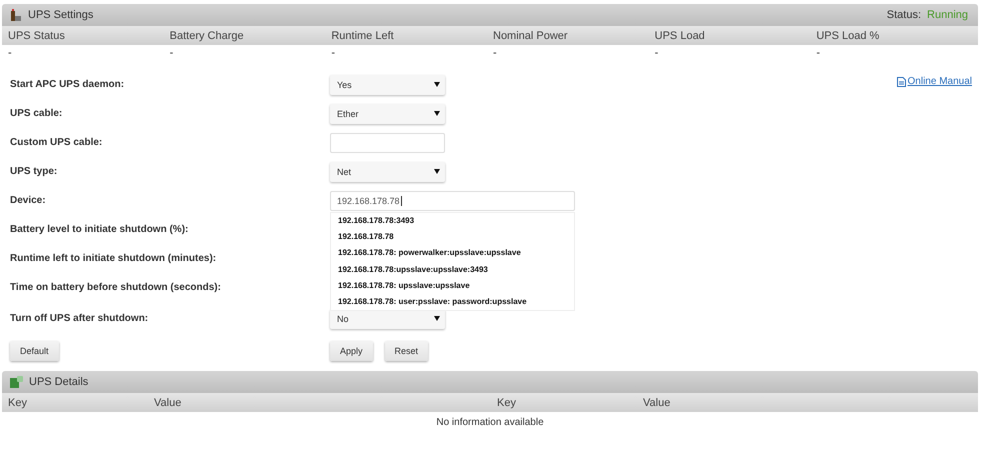 The width and height of the screenshot is (1000, 449). Describe the element at coordinates (452, 285) in the screenshot. I see `suggestion-item: 192.168.178.78: upsslave:upsslave` at that location.